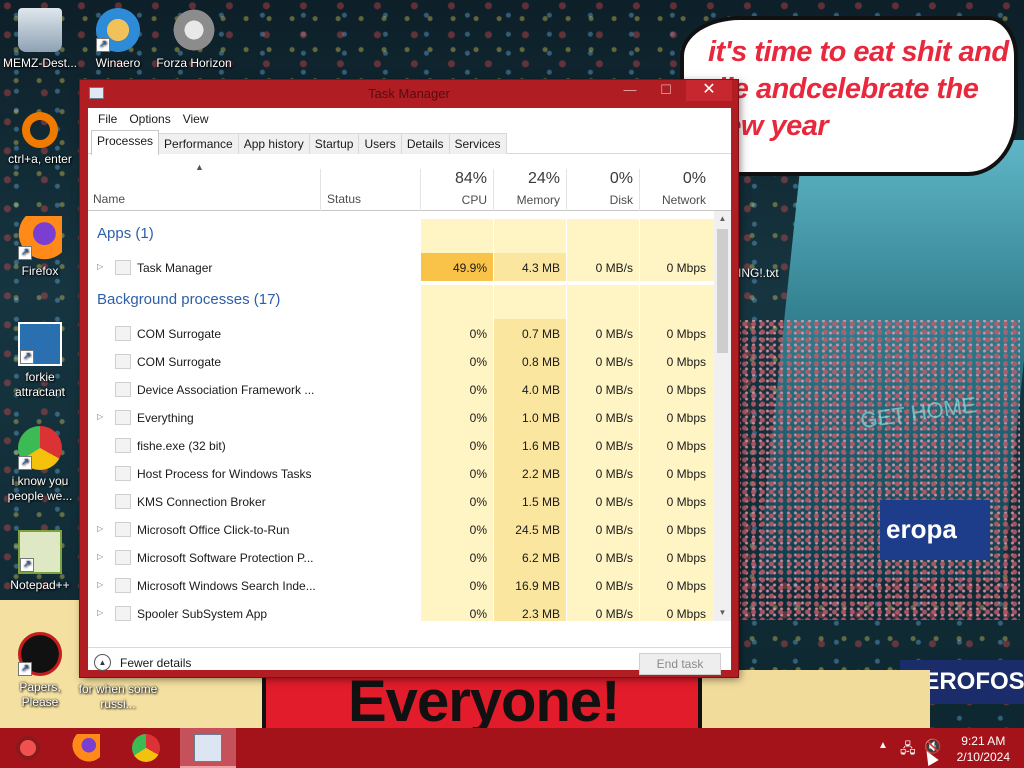 The height and width of the screenshot is (768, 1024). I want to click on taskbar-task-manager, so click(208, 748).